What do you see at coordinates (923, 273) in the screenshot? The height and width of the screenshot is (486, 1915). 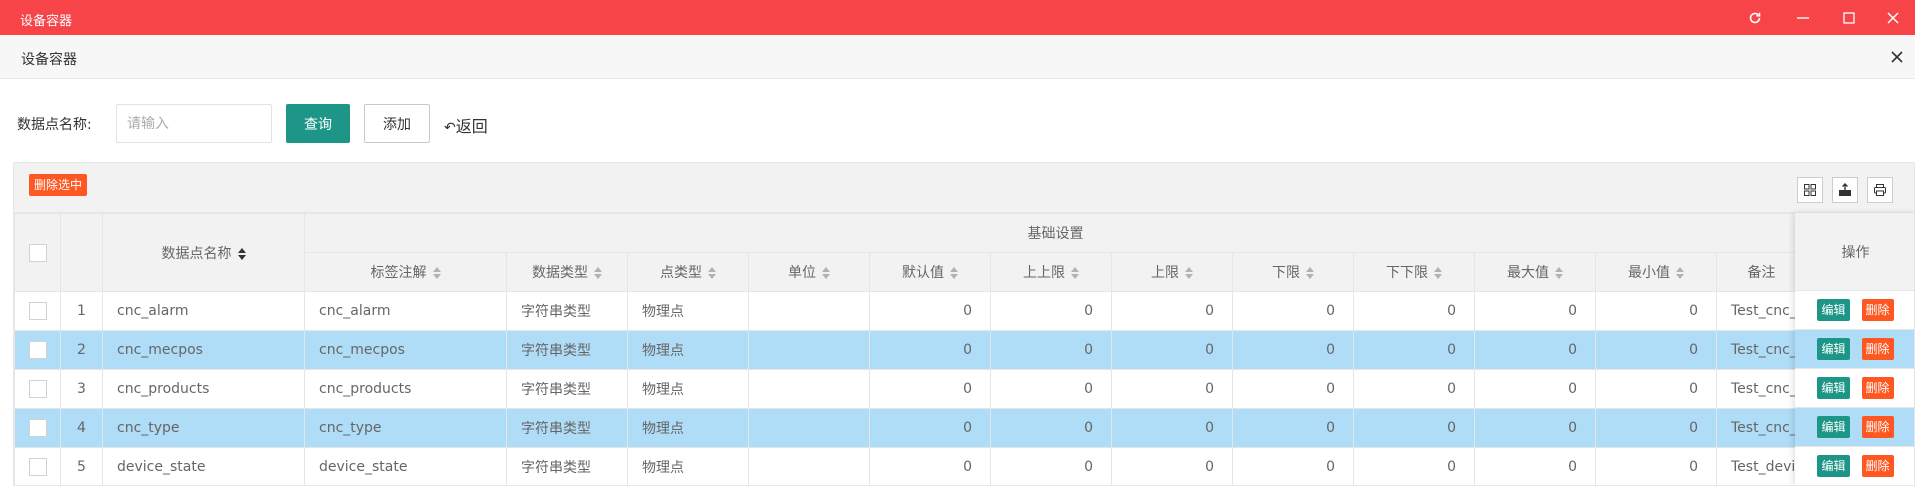 I see `header-default-label: 默认值` at bounding box center [923, 273].